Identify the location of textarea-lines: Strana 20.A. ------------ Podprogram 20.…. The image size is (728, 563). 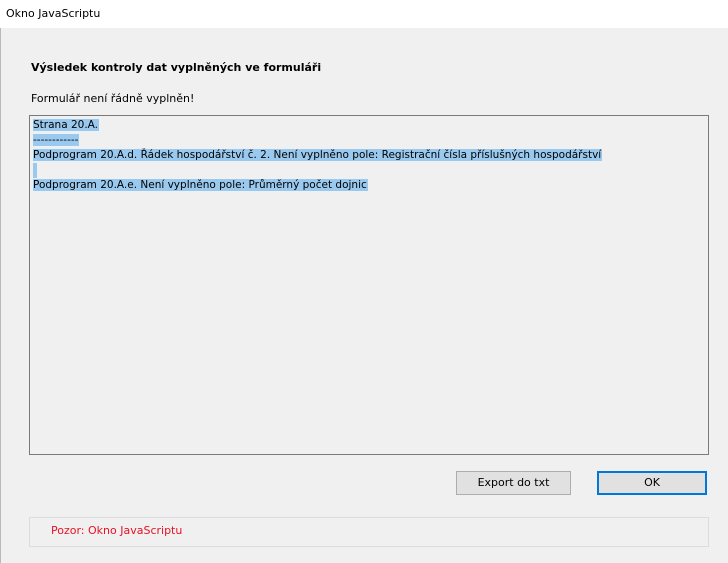
(318, 155).